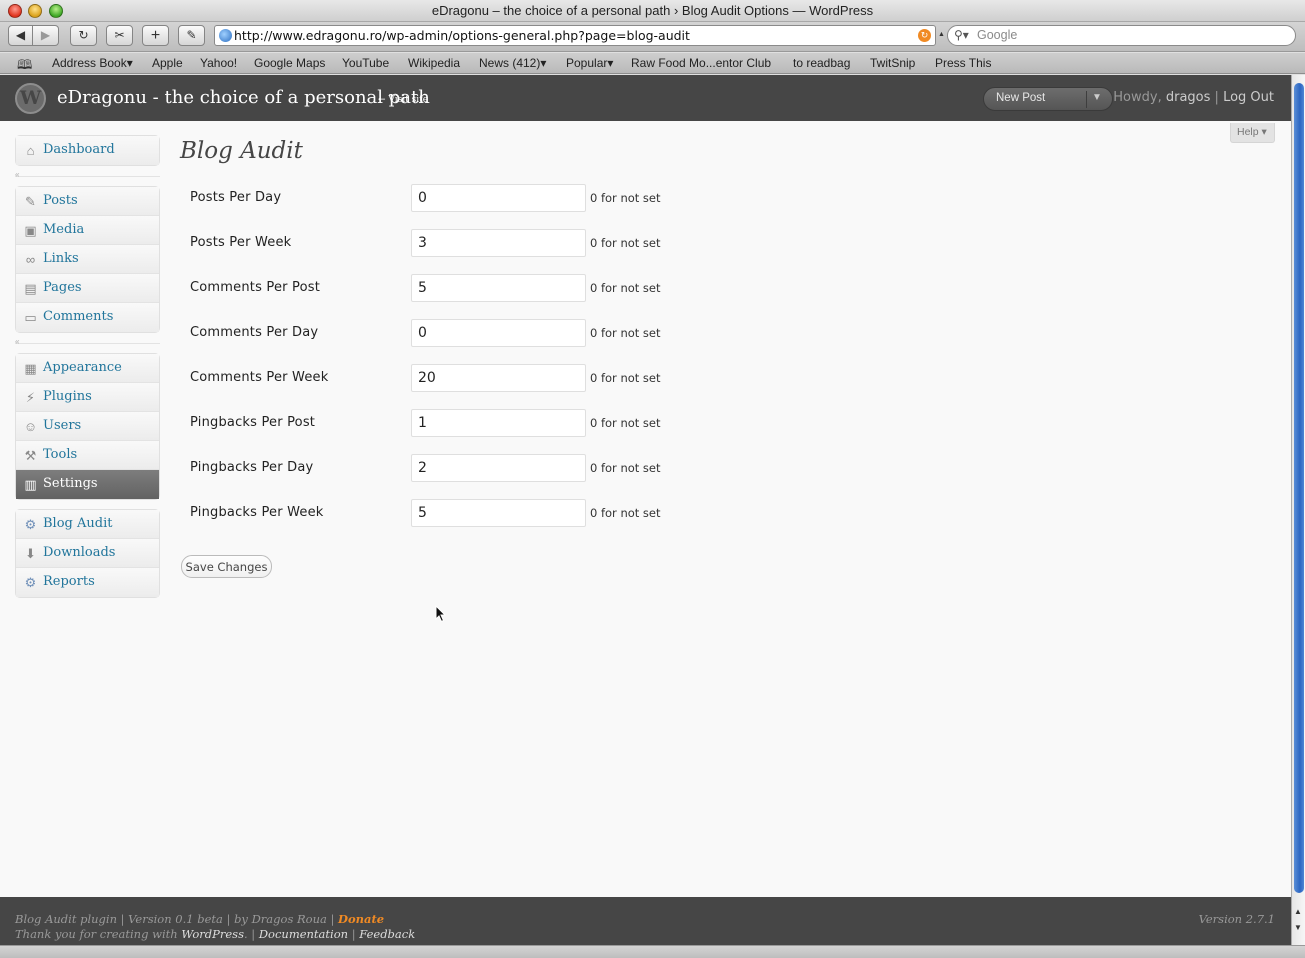 This screenshot has width=1305, height=958. What do you see at coordinates (92, 63) in the screenshot?
I see `bookmark-address-book: Address Book▾` at bounding box center [92, 63].